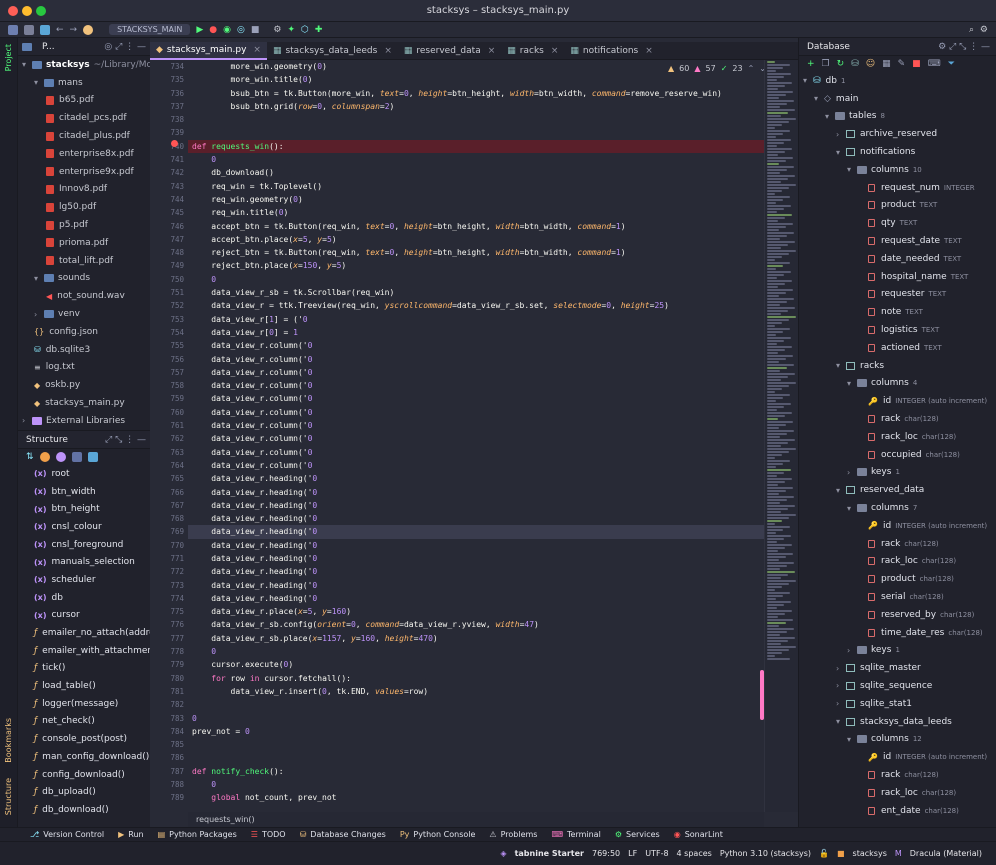 The width and height of the screenshot is (996, 865). I want to click on database-tree-item: request_date TEXT, so click(897, 241).